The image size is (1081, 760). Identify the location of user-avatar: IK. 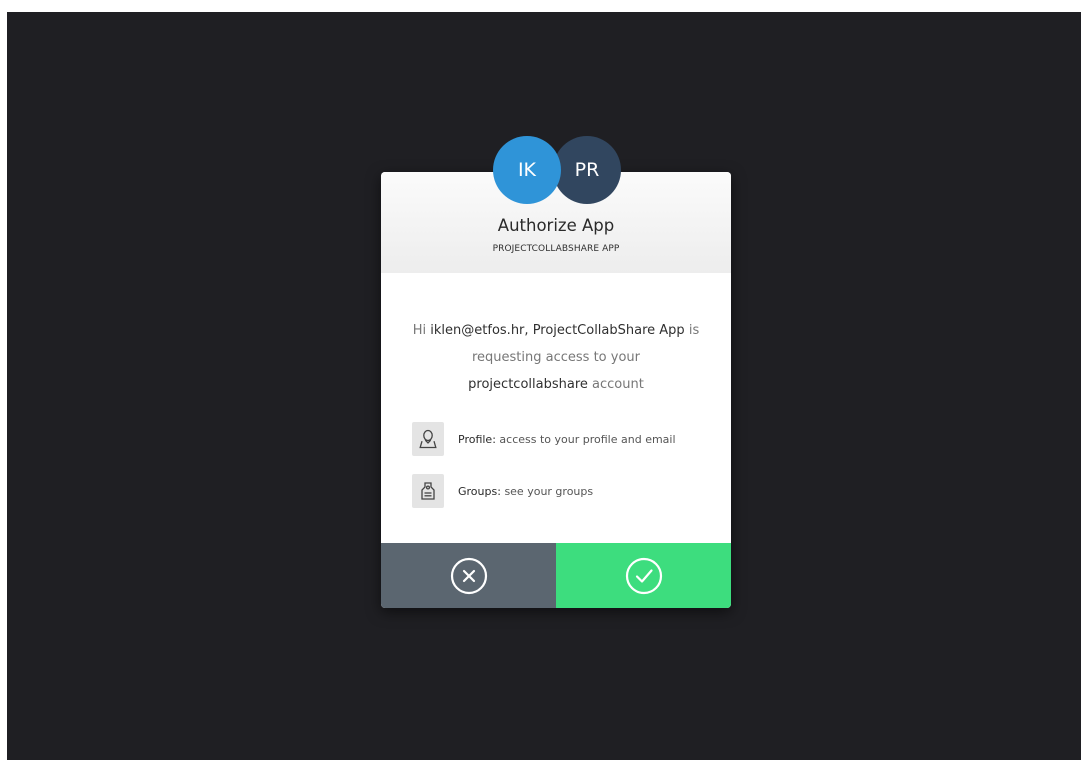
(527, 170).